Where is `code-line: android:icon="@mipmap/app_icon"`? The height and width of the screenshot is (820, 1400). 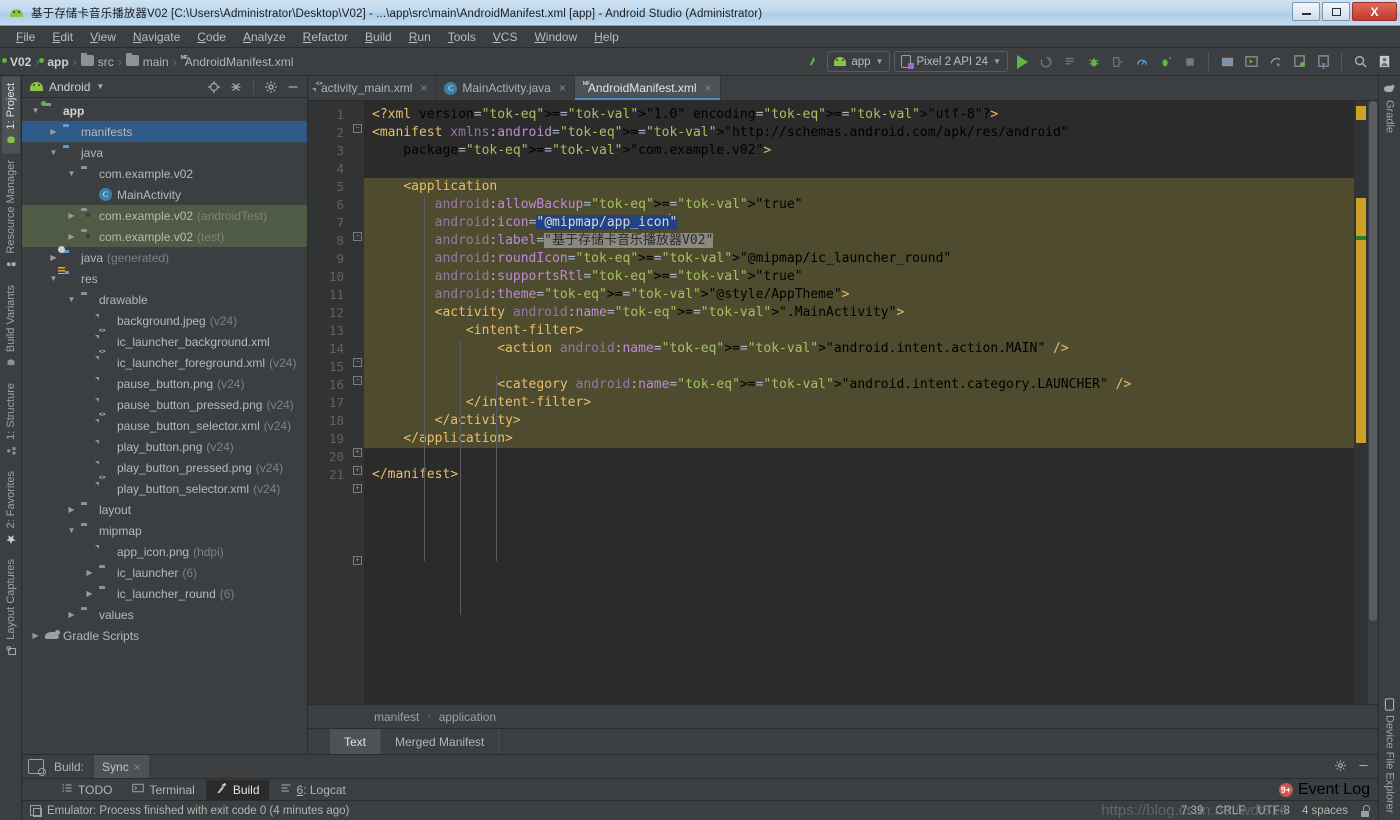 code-line: android:icon="@mipmap/app_icon" is located at coordinates (859, 223).